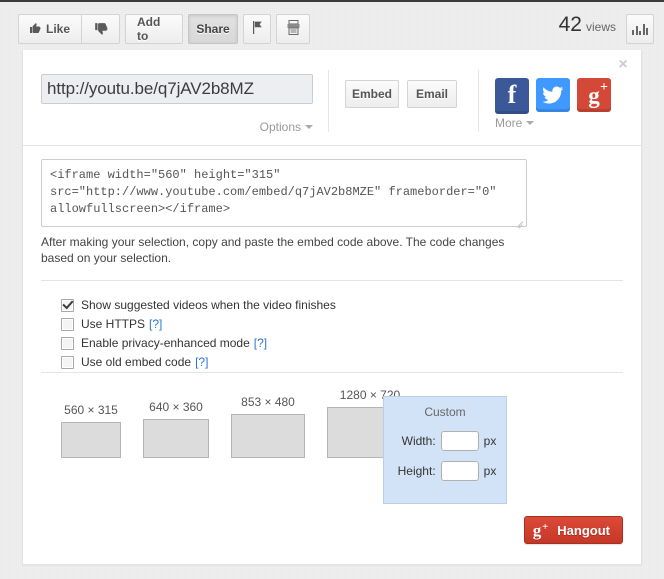 This screenshot has height=579, width=664. I want to click on custom-width-input, so click(459, 441).